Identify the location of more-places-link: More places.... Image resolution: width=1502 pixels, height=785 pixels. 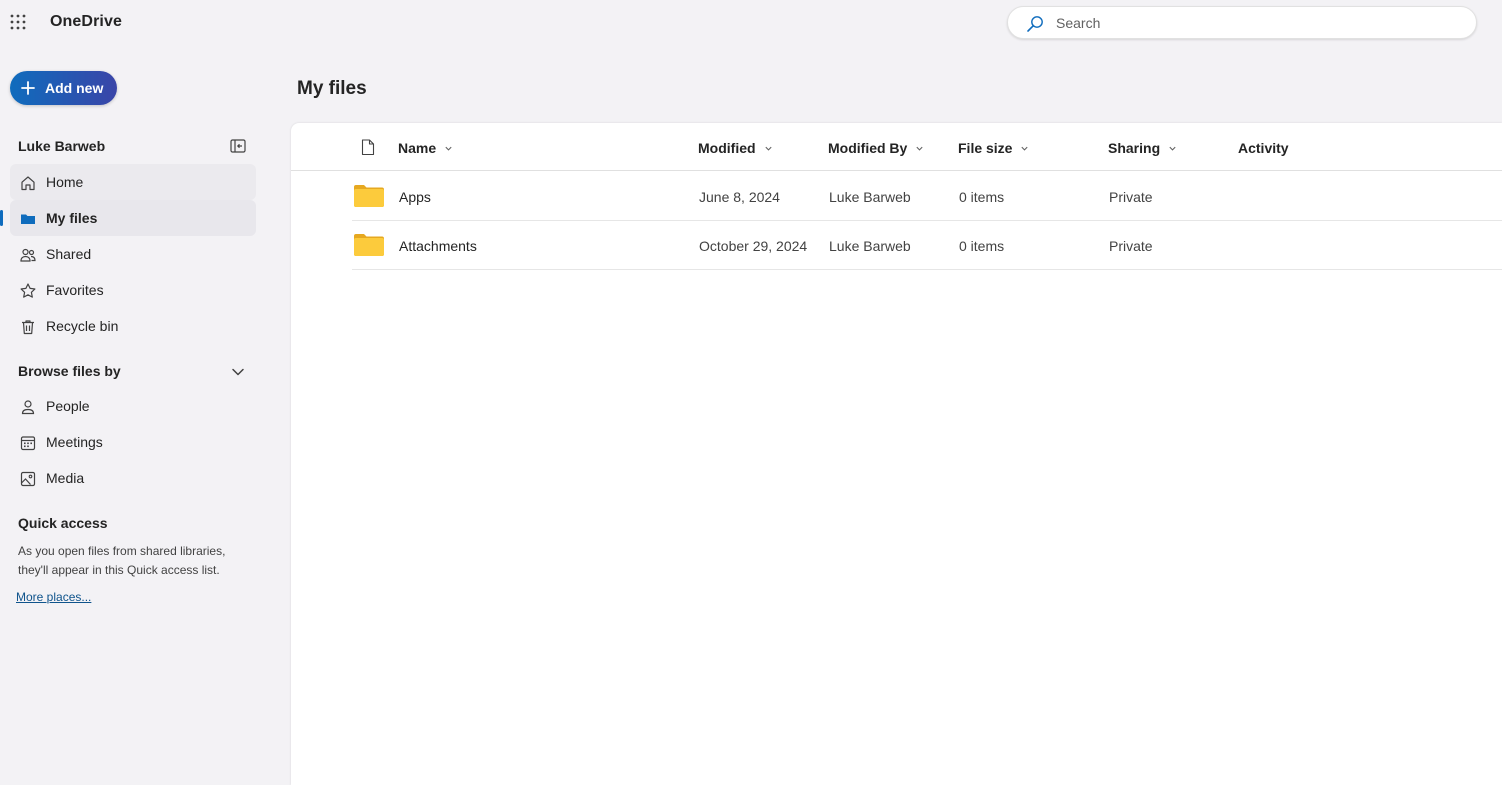
(53, 597).